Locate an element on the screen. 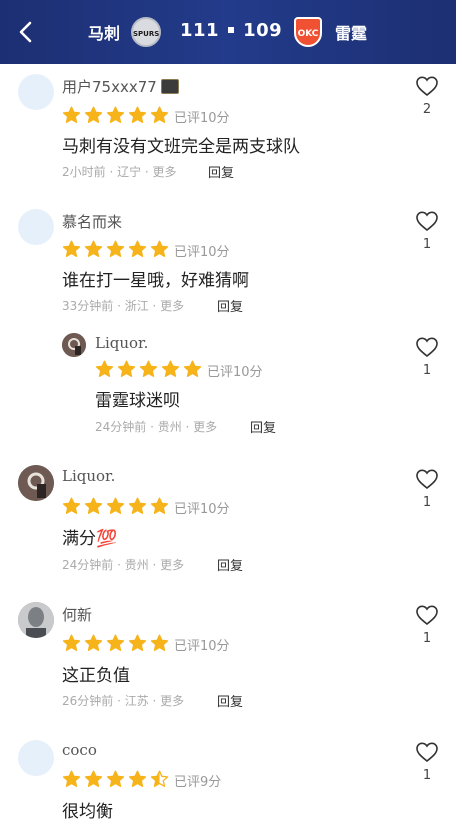  comment-meta: 33分钟前 · 浙江 · 更多 is located at coordinates (123, 305).